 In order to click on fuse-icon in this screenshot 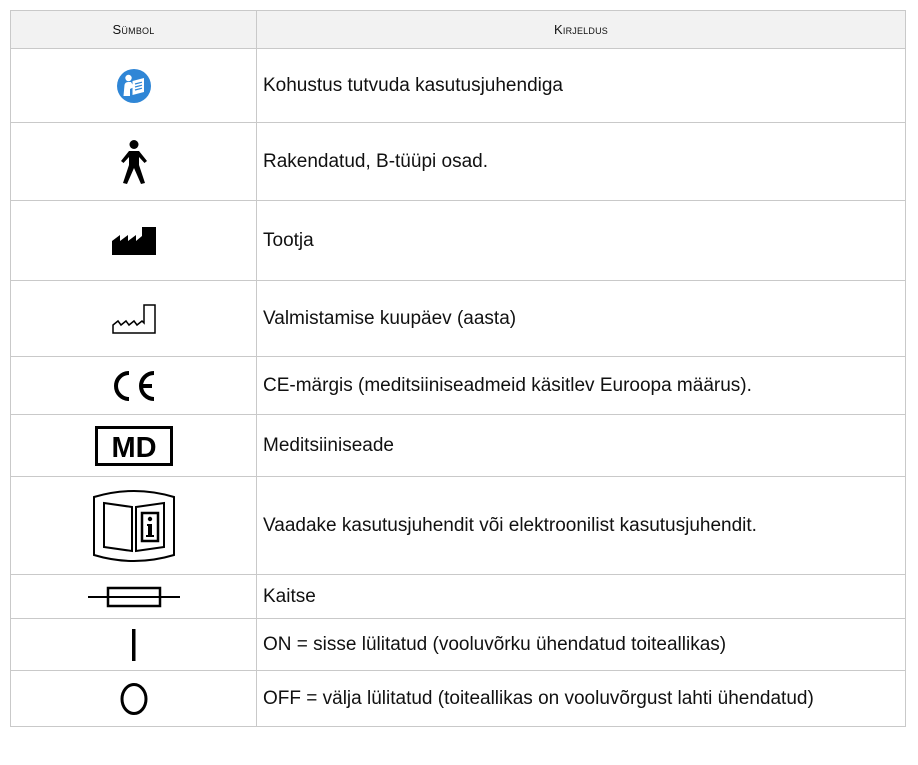, I will do `click(133, 596)`.